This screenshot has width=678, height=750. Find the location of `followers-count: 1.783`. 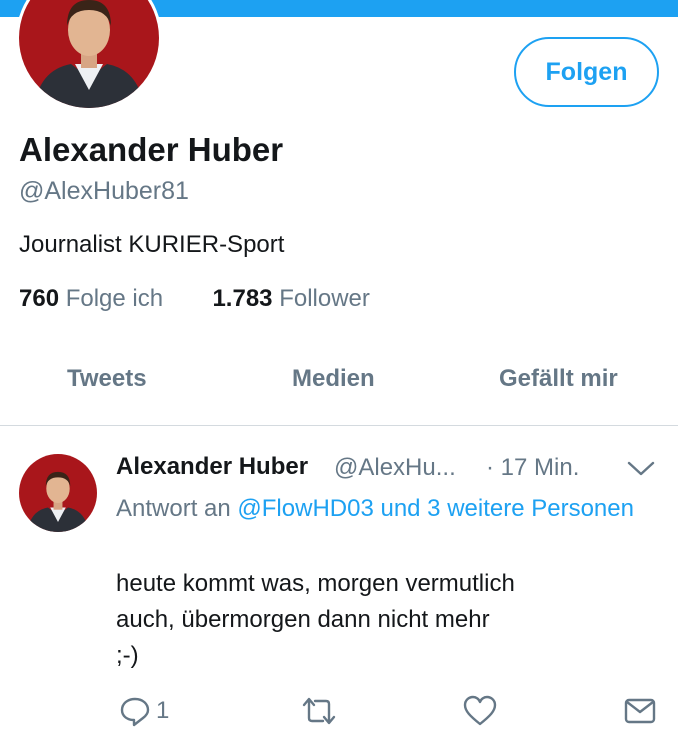

followers-count: 1.783 is located at coordinates (242, 298).